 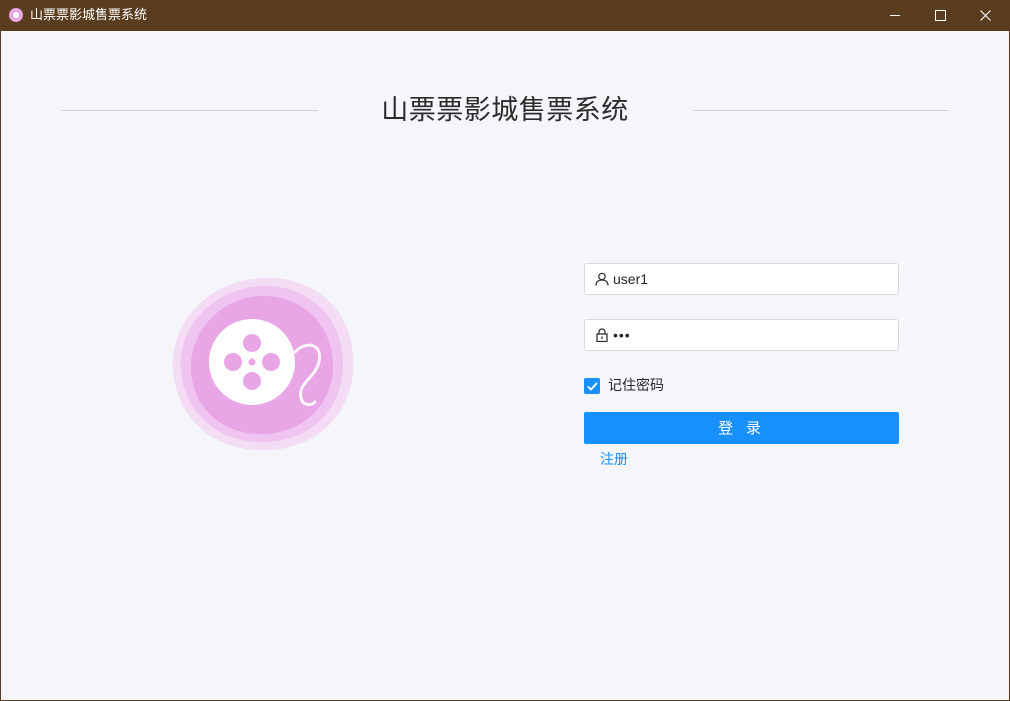 I want to click on remember-label: 记住密码, so click(x=636, y=386).